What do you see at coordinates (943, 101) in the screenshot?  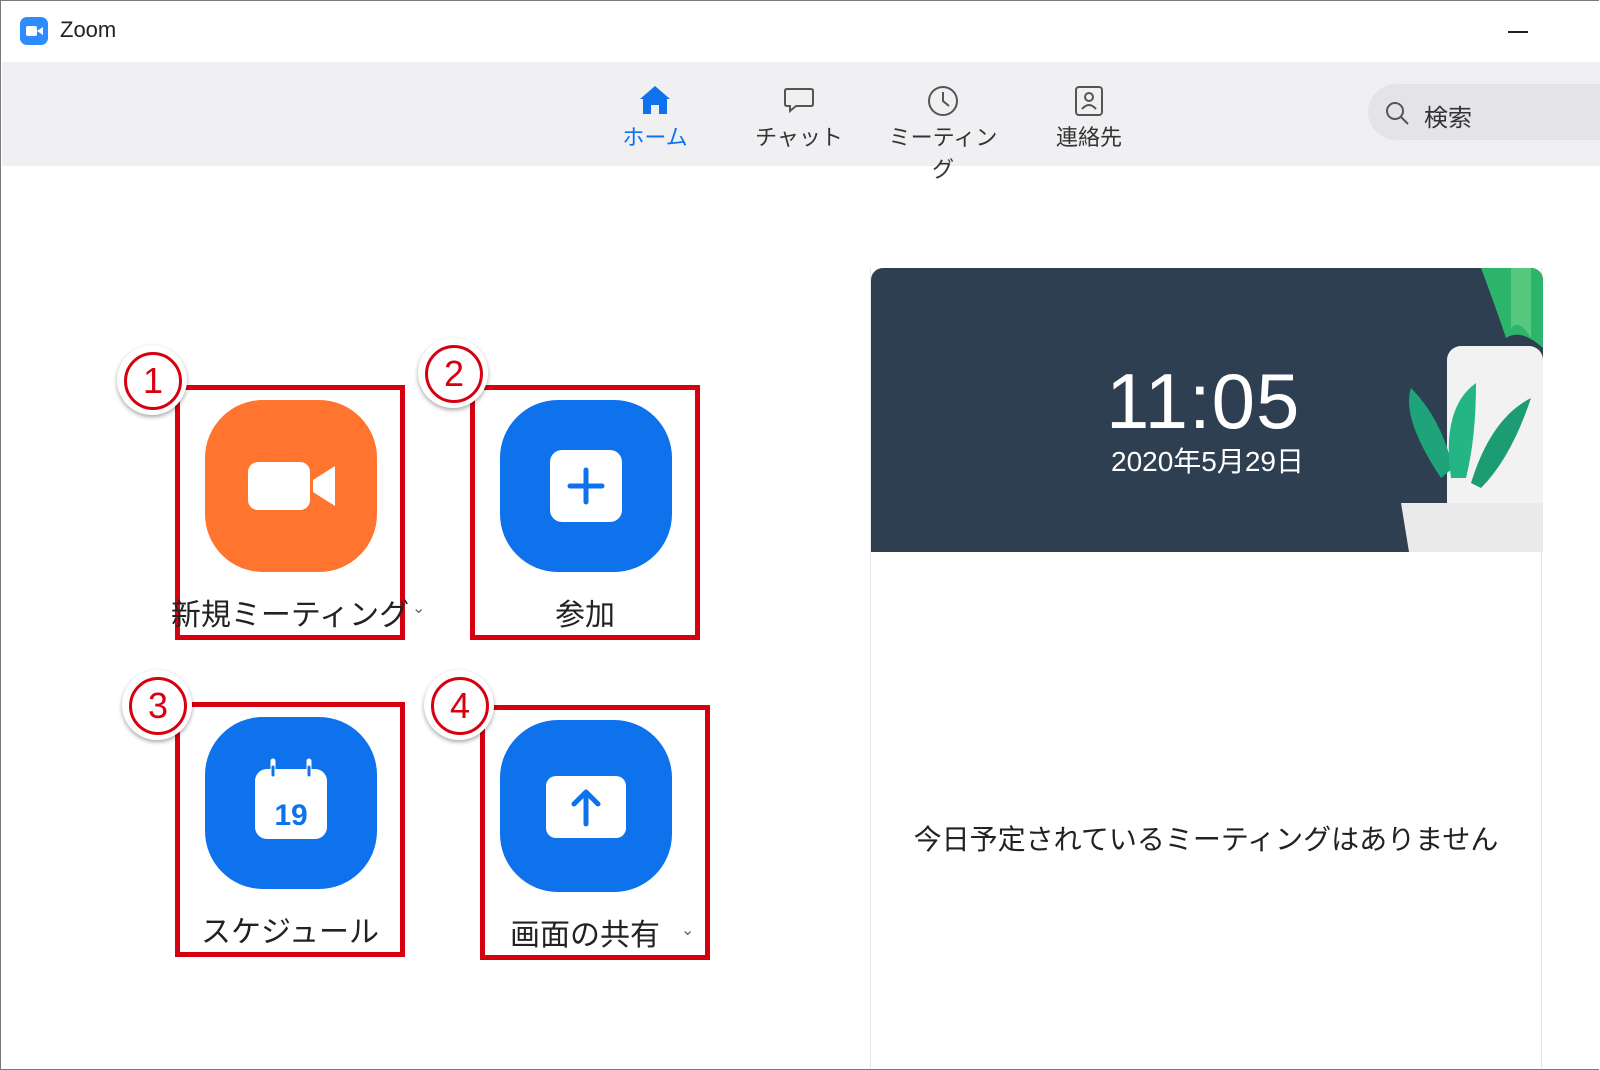 I see `clock-icon` at bounding box center [943, 101].